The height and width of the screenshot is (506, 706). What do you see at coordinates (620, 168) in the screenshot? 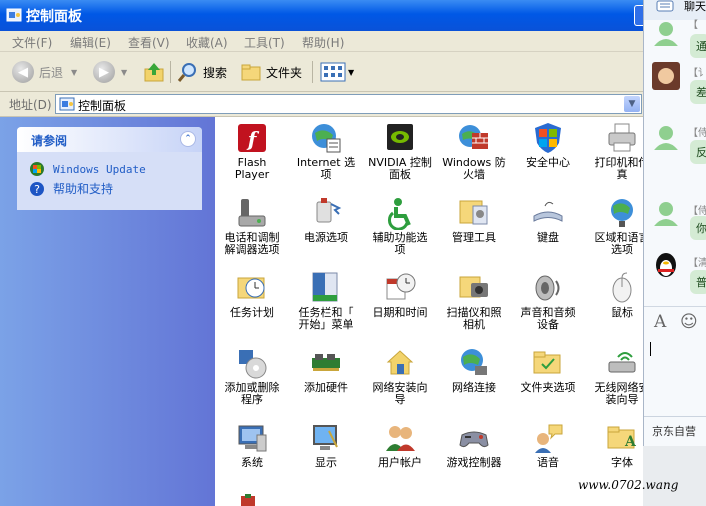
I see `item-label: 打印机和传 真` at bounding box center [620, 168].